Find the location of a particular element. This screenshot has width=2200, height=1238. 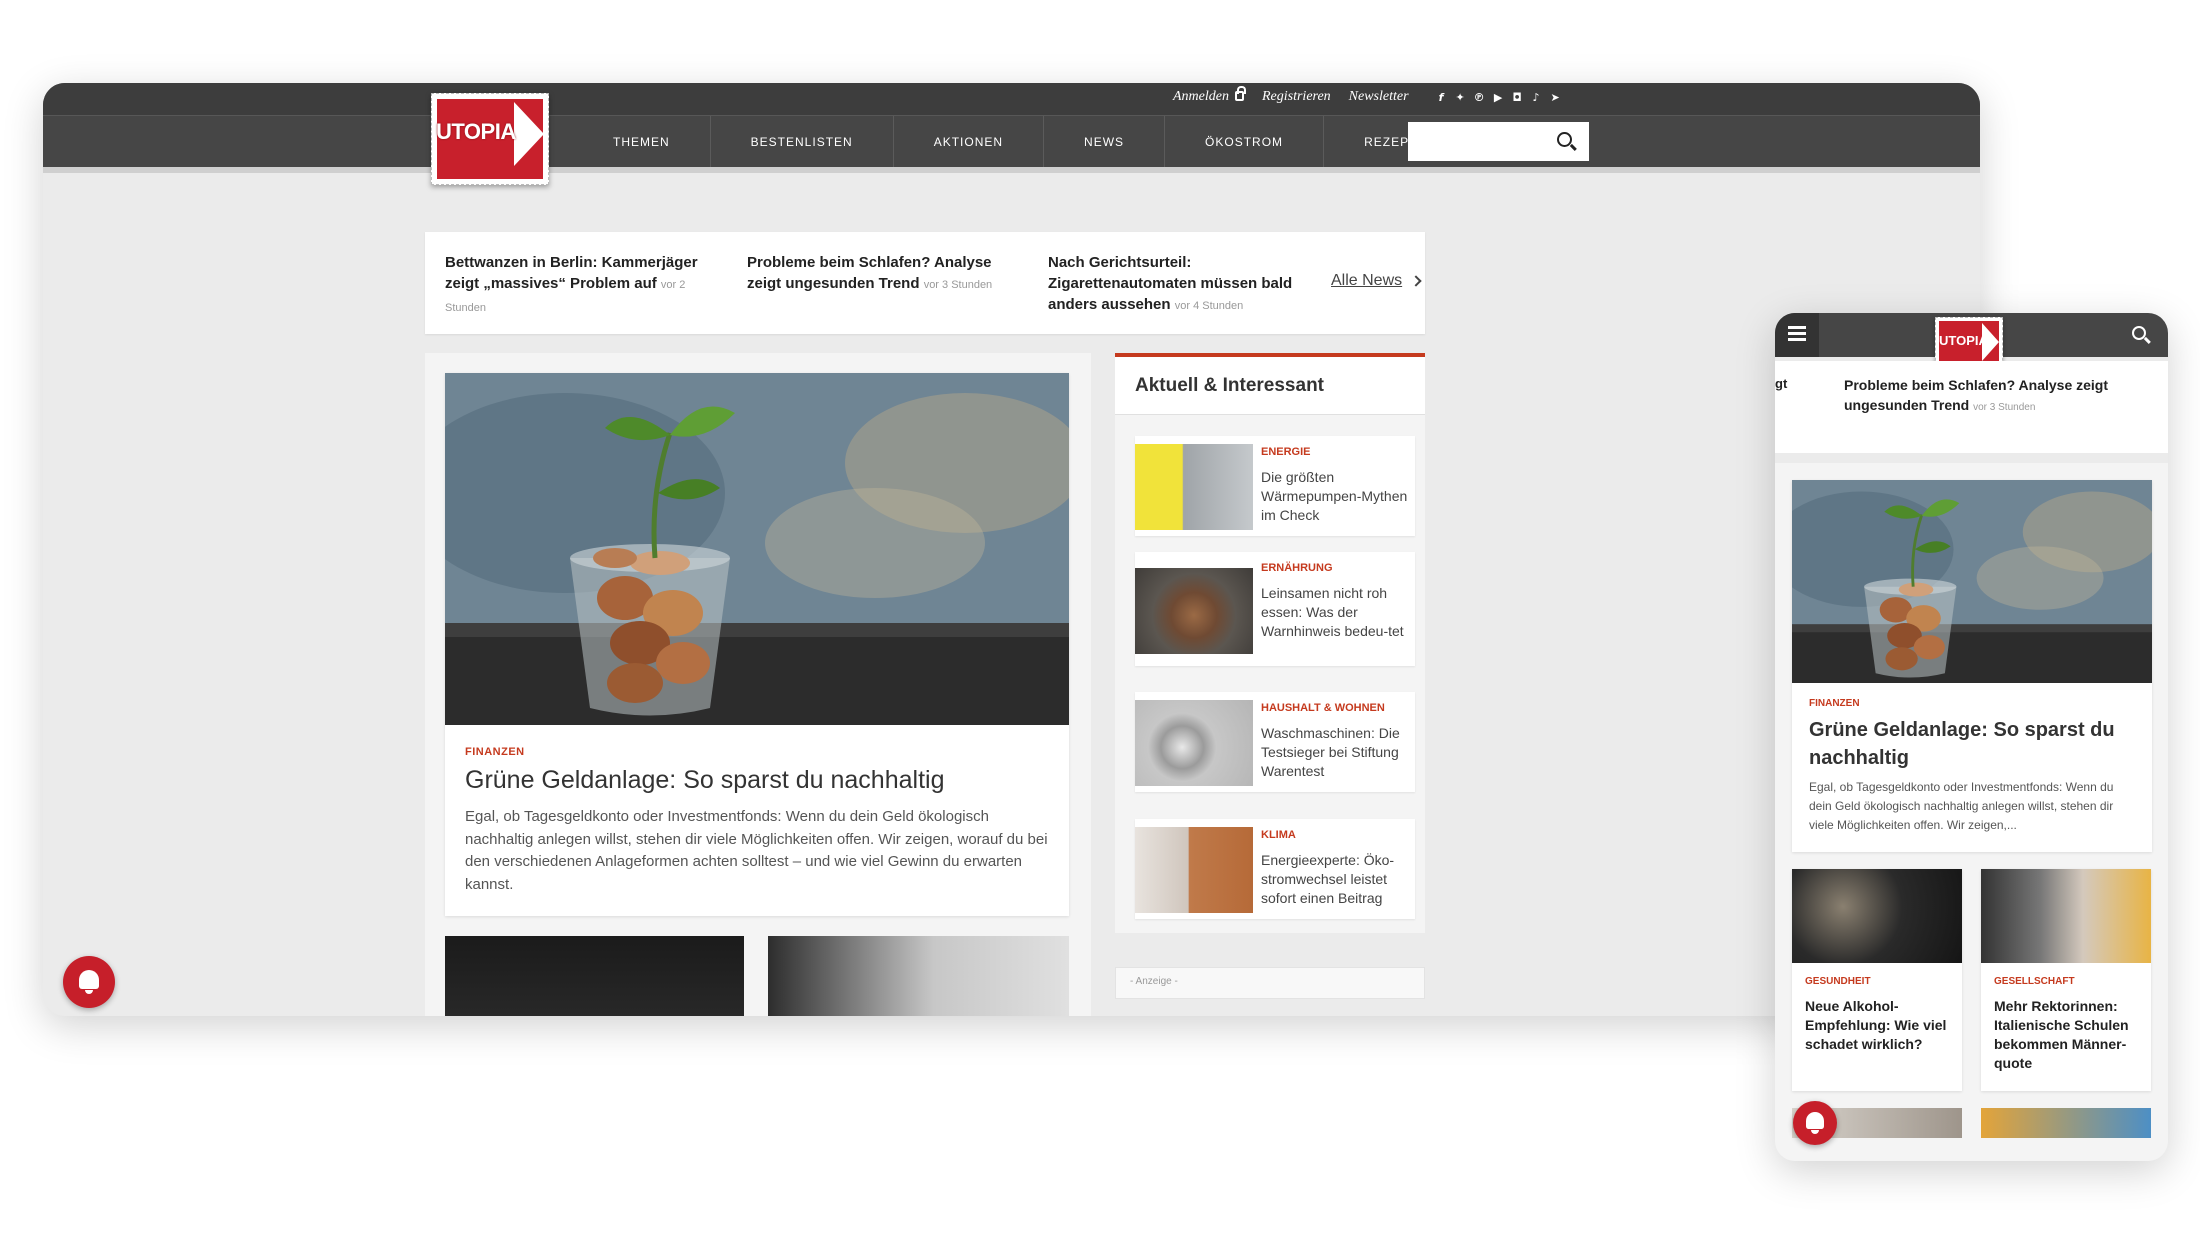

hamburger-menu-icon is located at coordinates (1797, 327).